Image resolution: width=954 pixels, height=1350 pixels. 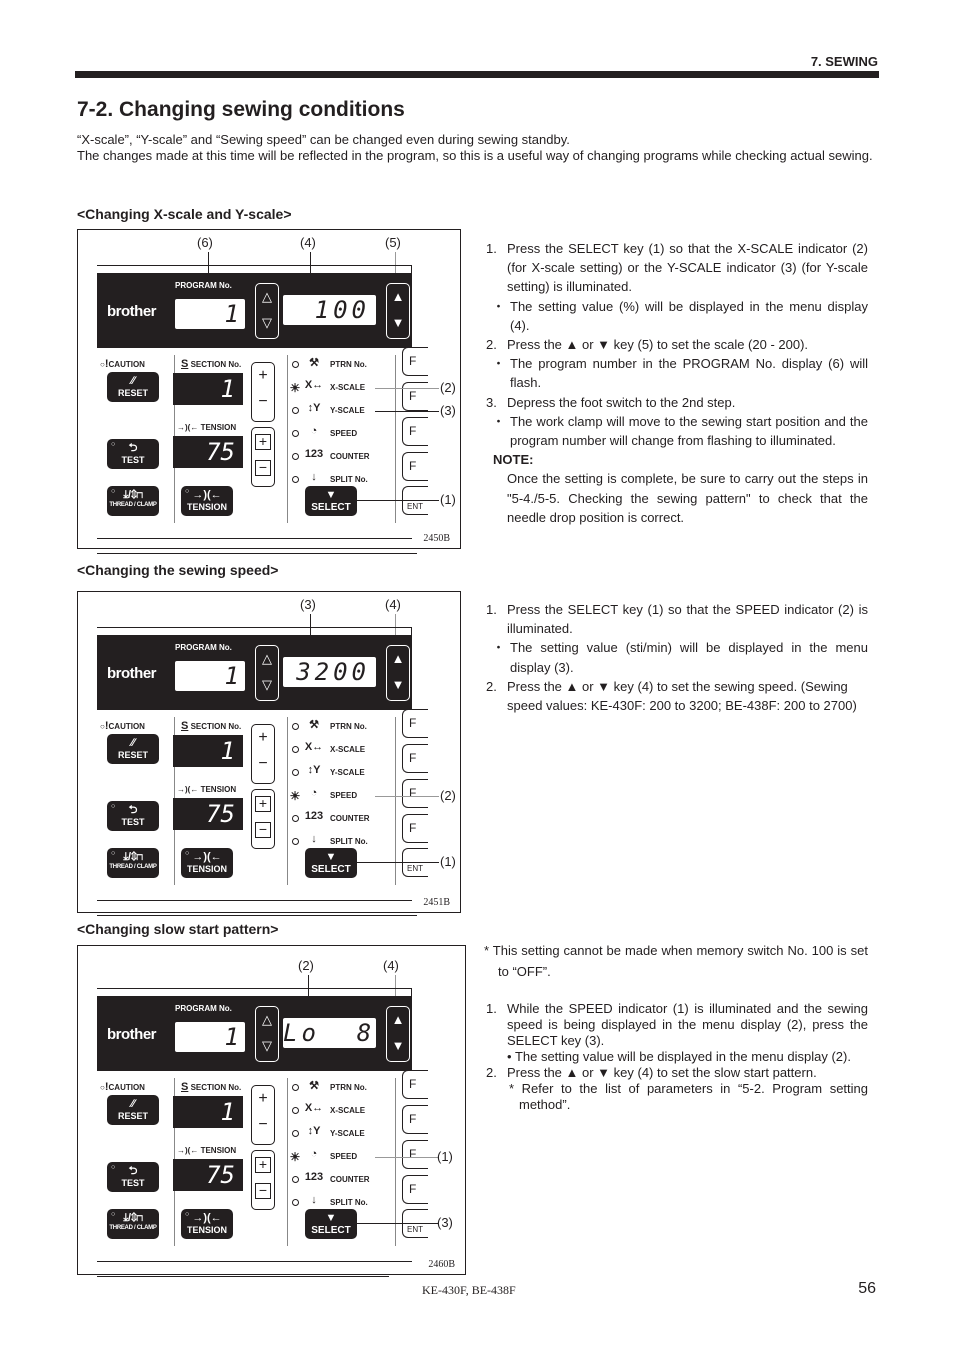 What do you see at coordinates (469, 1290) in the screenshot?
I see `footer-model: KE-430F, BE-438F` at bounding box center [469, 1290].